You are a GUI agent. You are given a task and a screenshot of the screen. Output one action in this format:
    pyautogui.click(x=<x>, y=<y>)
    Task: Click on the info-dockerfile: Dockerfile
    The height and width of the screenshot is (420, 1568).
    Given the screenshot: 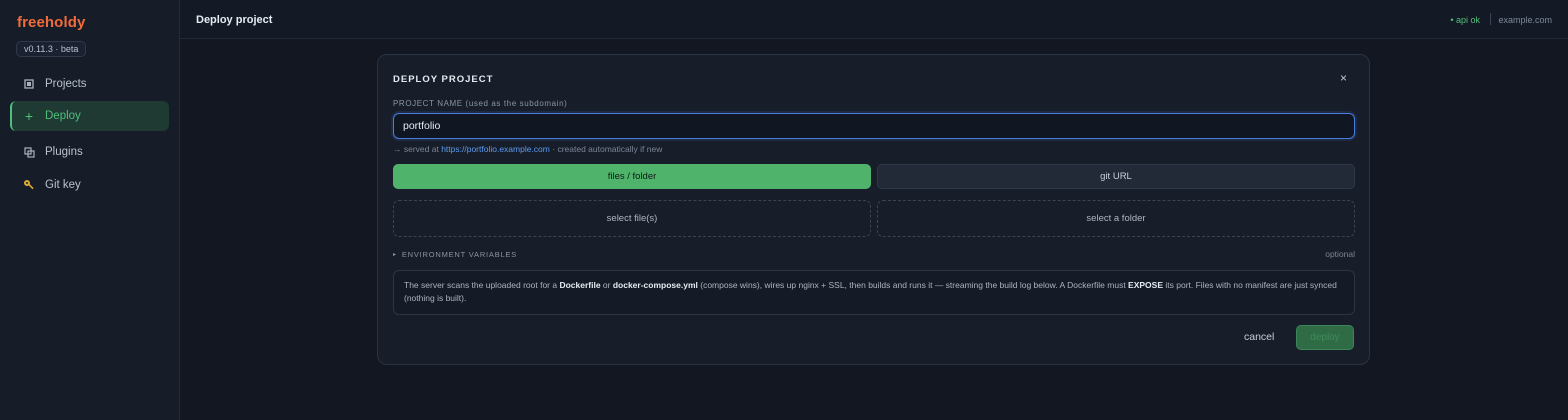 What is the action you would take?
    pyautogui.click(x=580, y=285)
    